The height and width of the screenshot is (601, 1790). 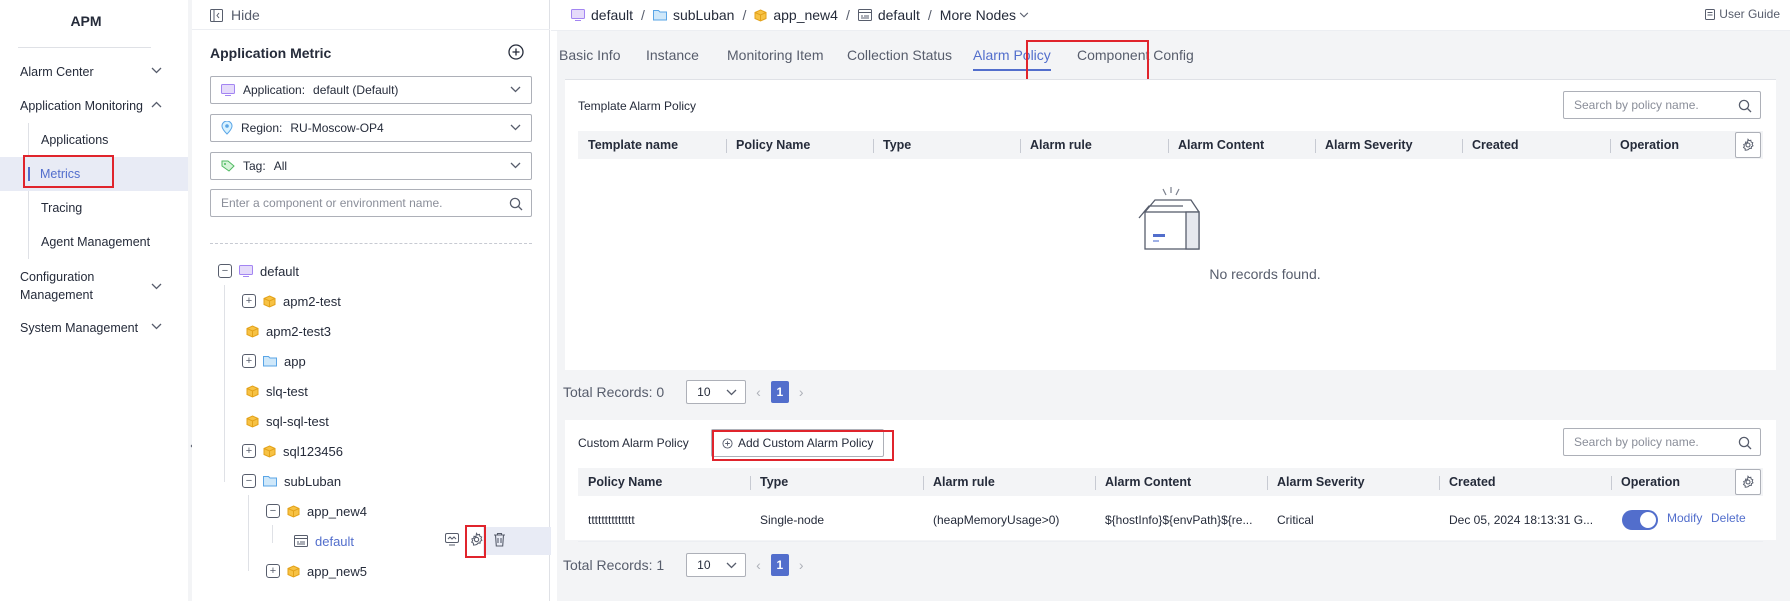 I want to click on delete-link: Delete, so click(x=1728, y=518).